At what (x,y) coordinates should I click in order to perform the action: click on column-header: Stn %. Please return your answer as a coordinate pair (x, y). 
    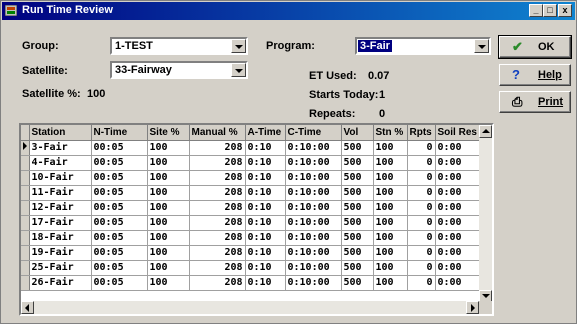
    Looking at the image, I should click on (390, 133).